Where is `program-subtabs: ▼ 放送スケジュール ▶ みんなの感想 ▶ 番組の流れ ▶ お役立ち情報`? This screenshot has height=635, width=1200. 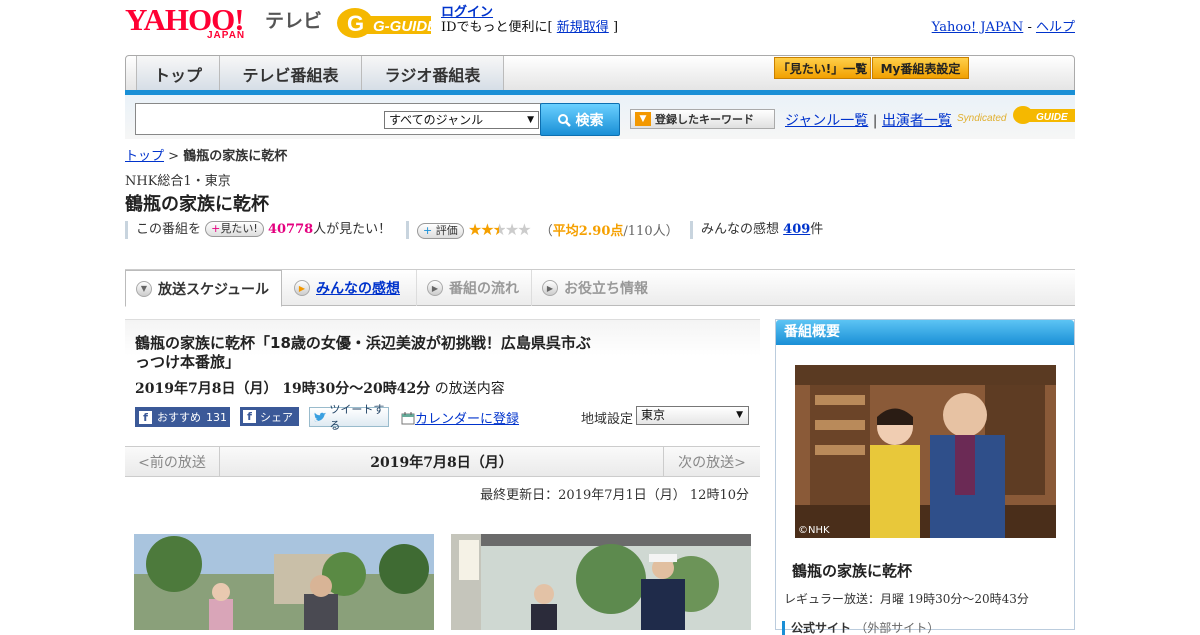 program-subtabs: ▼ 放送スケジュール ▶ みんなの感想 ▶ 番組の流れ ▶ お役立ち情報 is located at coordinates (600, 288).